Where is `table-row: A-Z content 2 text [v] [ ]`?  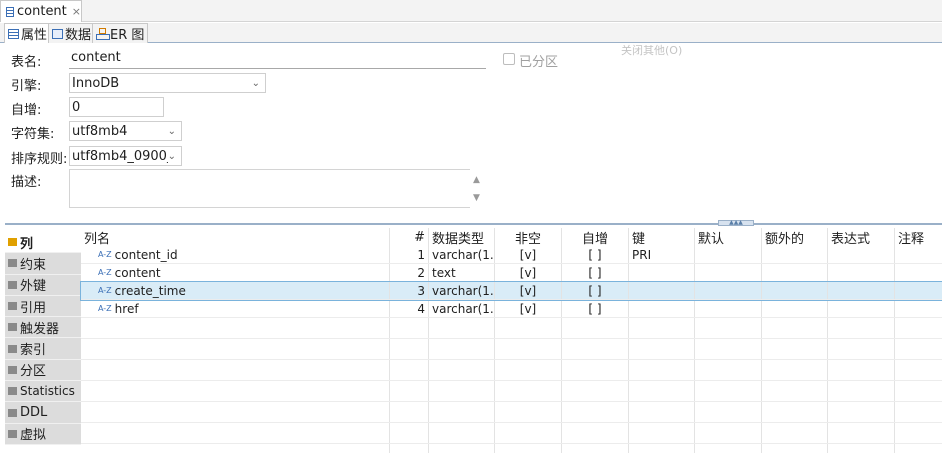
table-row: A-Z content 2 text [v] [ ] is located at coordinates (511, 273).